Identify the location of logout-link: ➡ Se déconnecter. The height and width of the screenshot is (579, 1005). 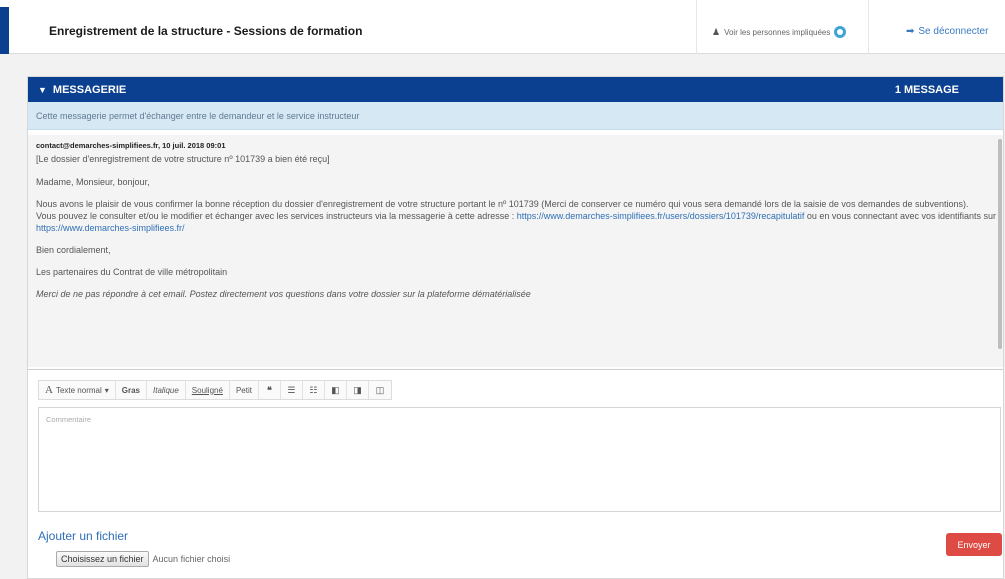
(947, 31).